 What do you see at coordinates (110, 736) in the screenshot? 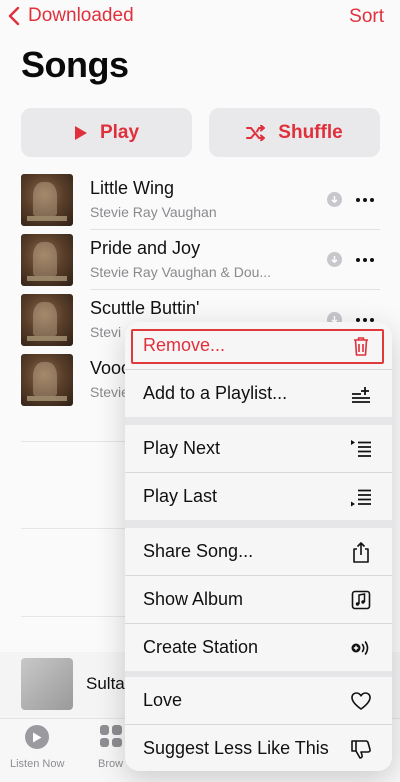
I see `grid-icon` at bounding box center [110, 736].